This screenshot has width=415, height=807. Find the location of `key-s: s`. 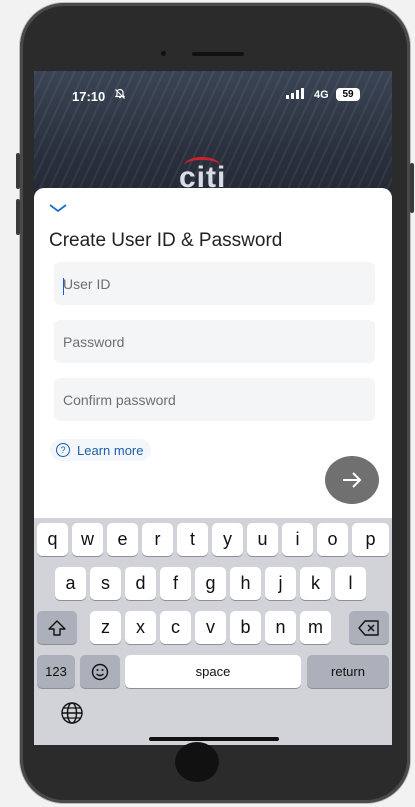

key-s: s is located at coordinates (105, 583).